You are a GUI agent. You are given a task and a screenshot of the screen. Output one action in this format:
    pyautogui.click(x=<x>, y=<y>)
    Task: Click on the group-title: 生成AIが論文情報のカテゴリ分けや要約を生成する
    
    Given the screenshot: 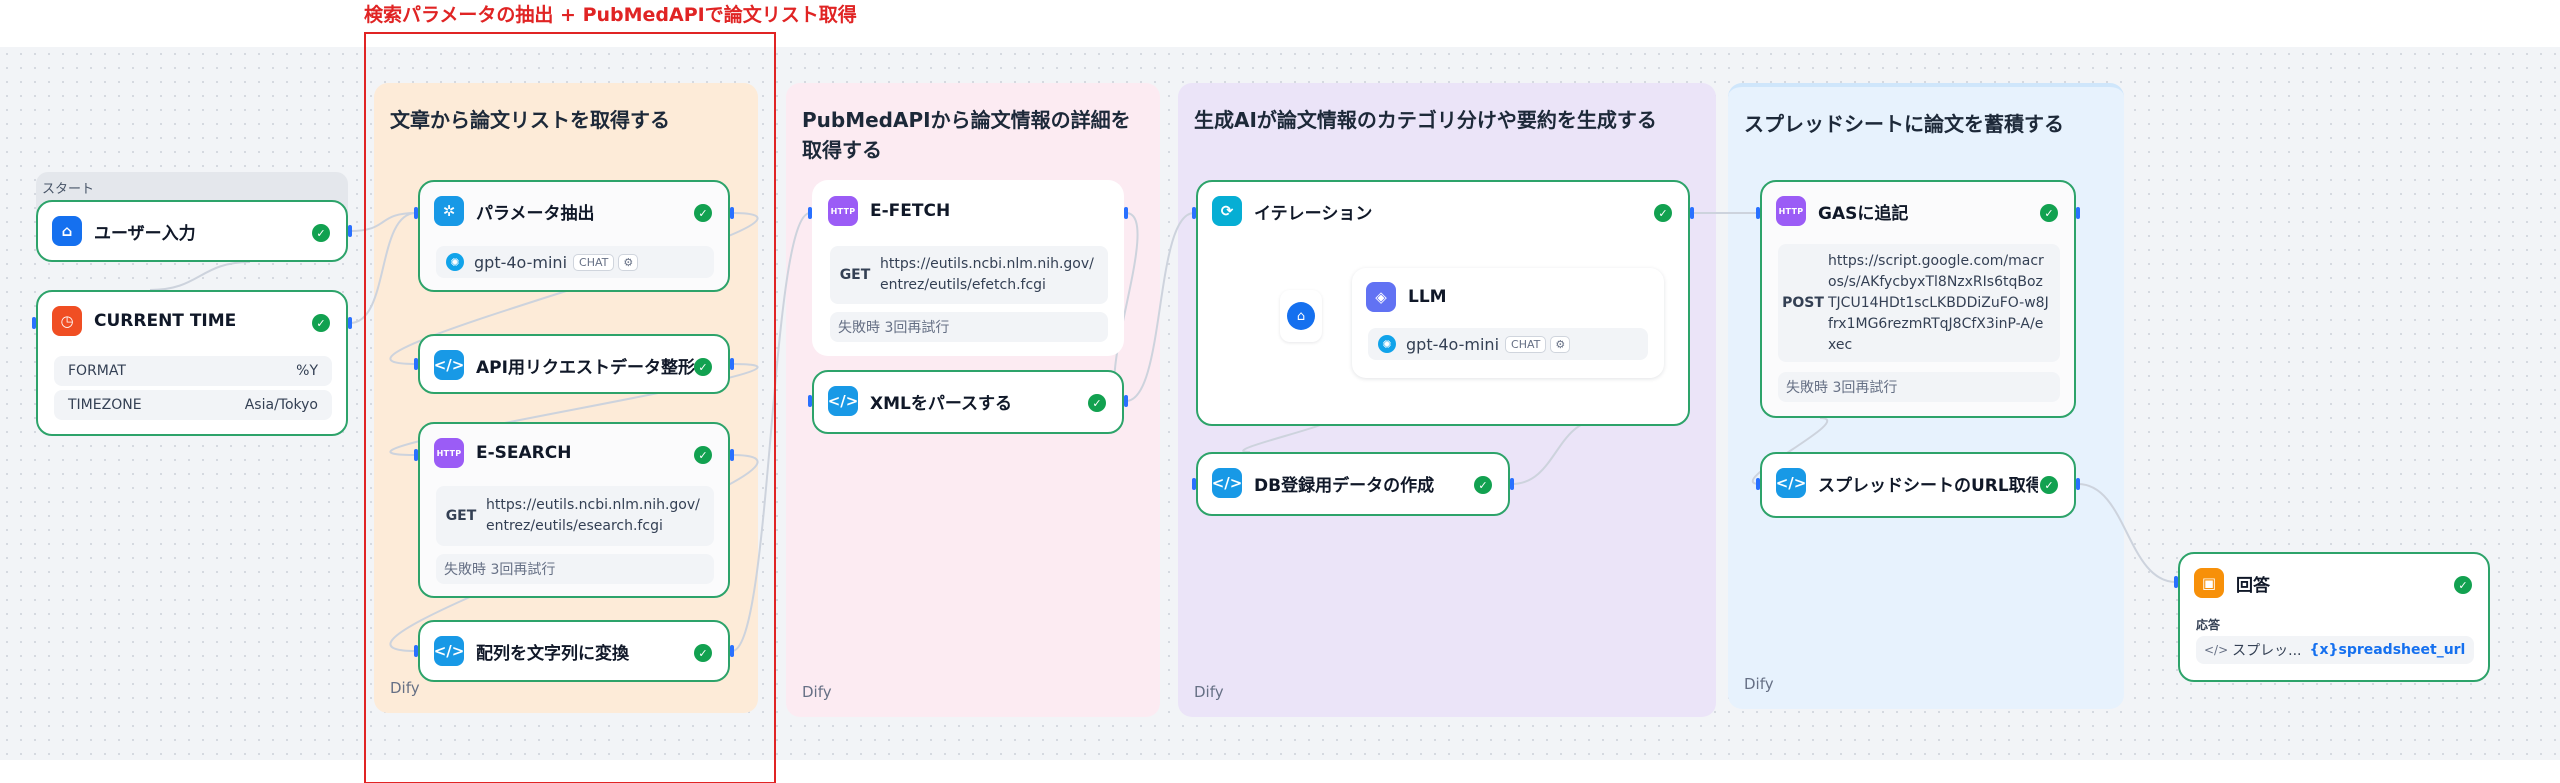 What is the action you would take?
    pyautogui.click(x=1425, y=120)
    